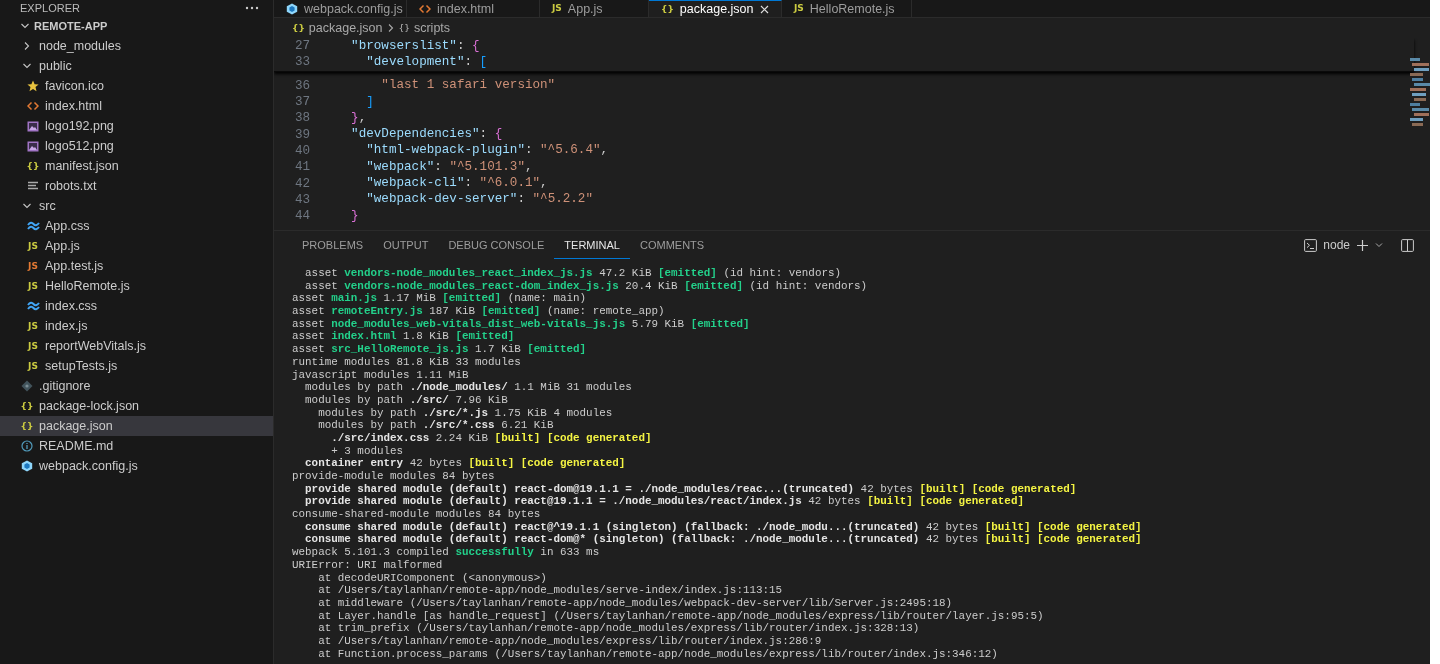 The width and height of the screenshot is (1440, 664). Describe the element at coordinates (136, 446) in the screenshot. I see `tree-item: README.md` at that location.